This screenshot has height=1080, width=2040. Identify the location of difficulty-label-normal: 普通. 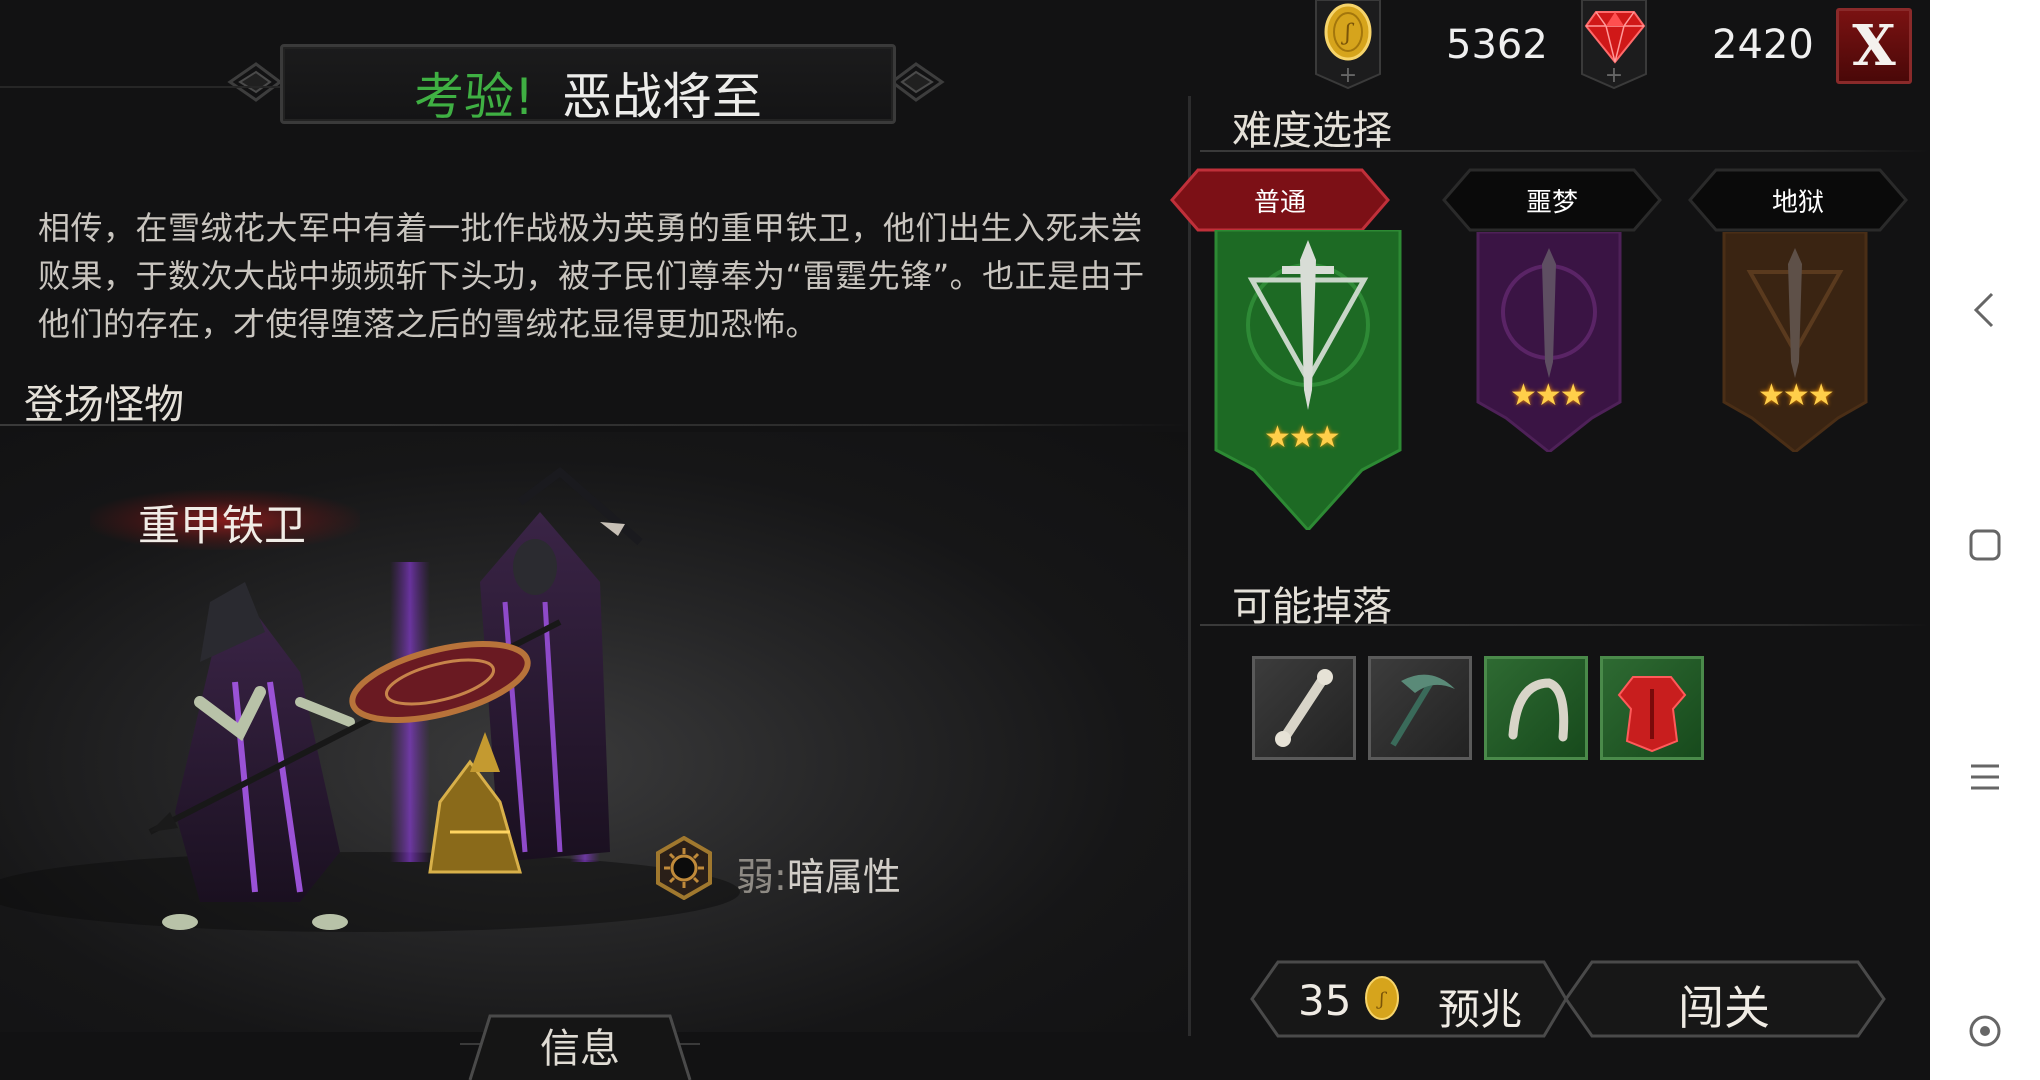
(1279, 203).